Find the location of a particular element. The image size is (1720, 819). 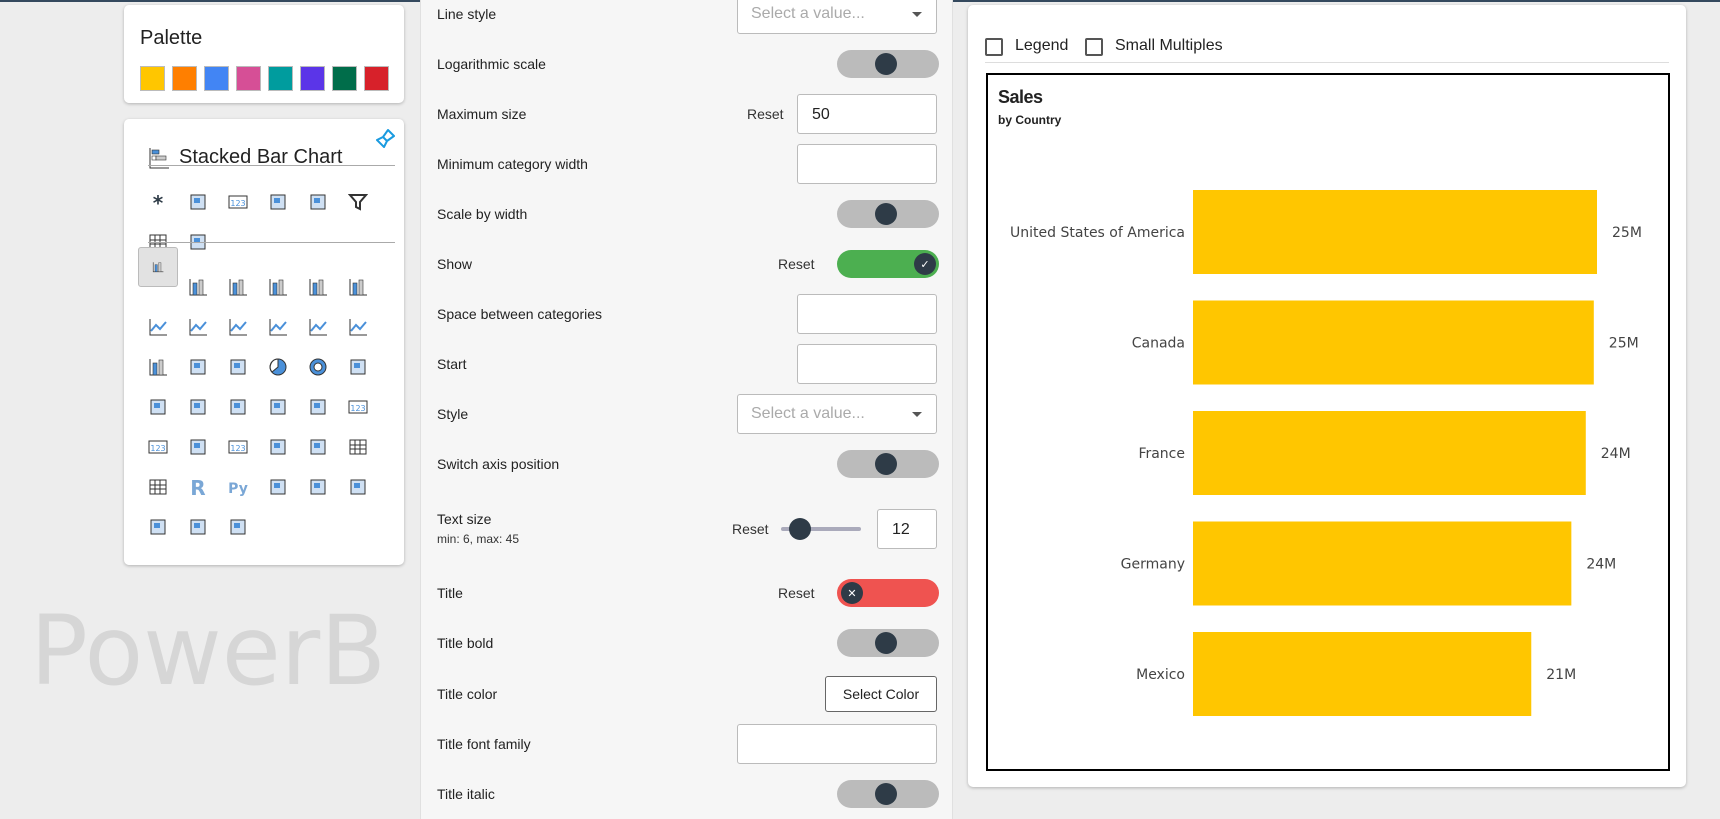

title-bold-toggle is located at coordinates (888, 643).